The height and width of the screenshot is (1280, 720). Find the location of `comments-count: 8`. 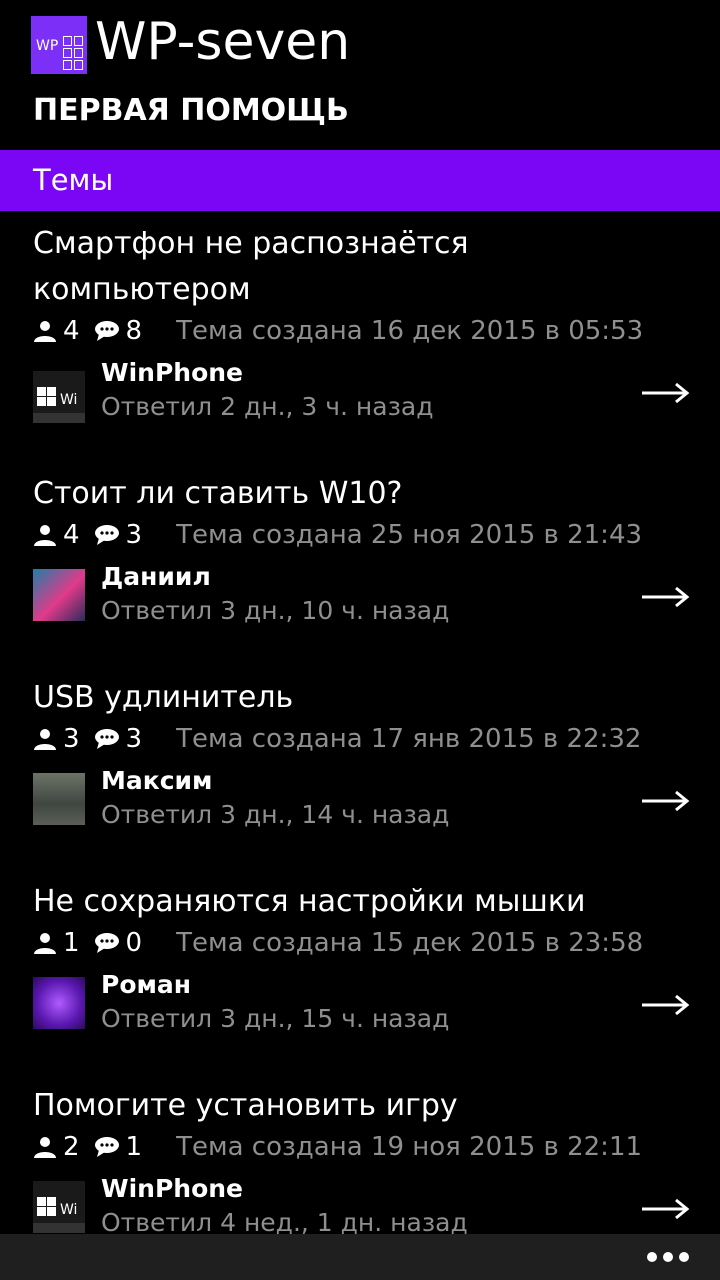

comments-count: 8 is located at coordinates (134, 330).